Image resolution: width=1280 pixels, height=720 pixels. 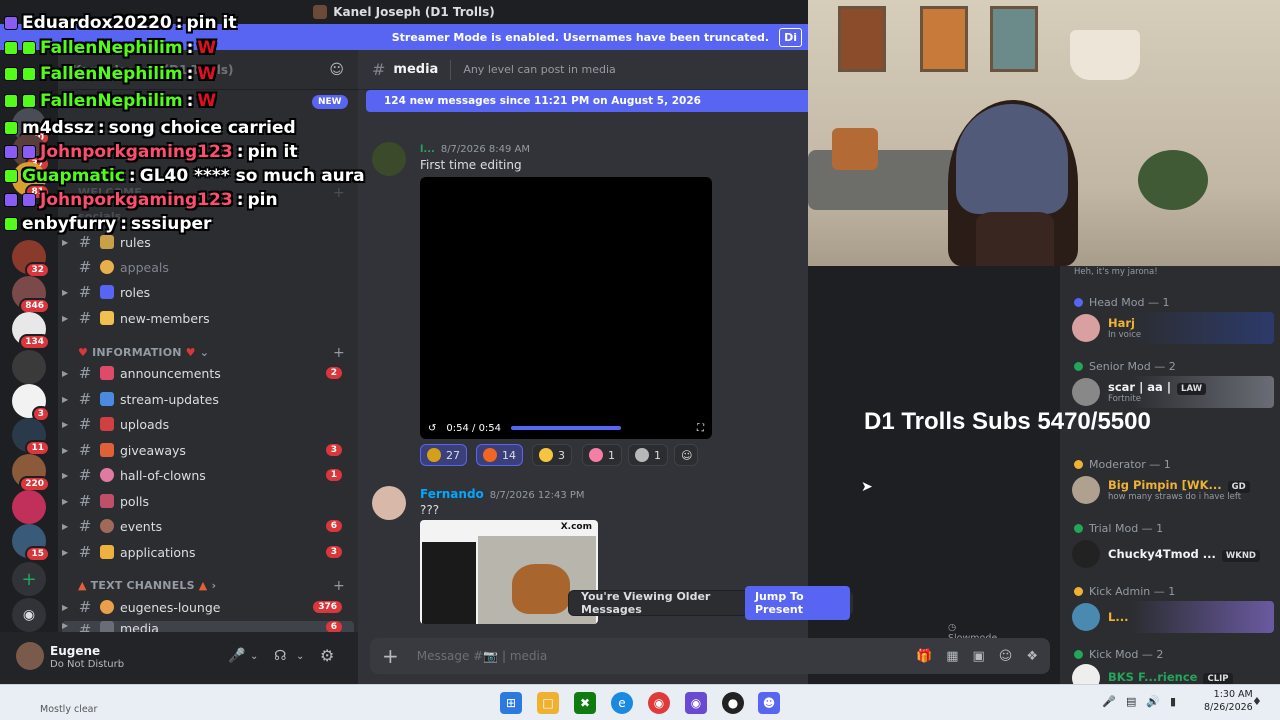 I want to click on mouse-cursor-icon: ➤, so click(x=867, y=487).